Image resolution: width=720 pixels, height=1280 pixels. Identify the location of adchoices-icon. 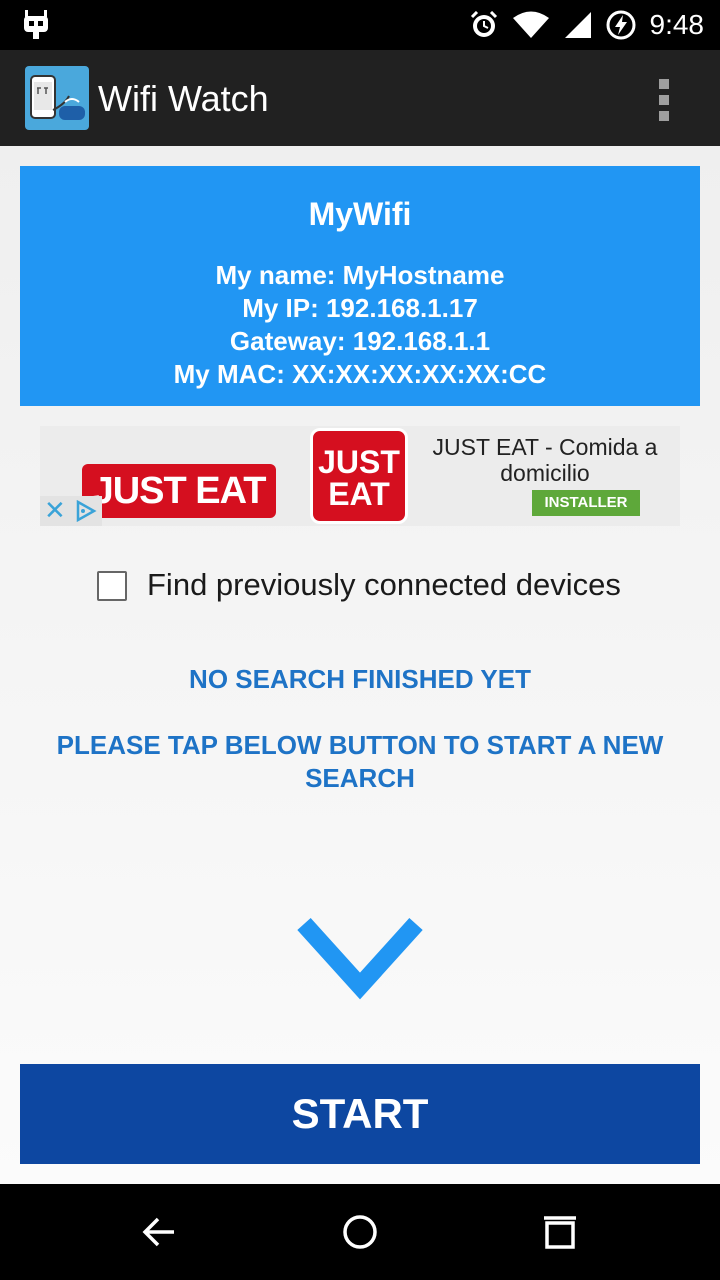
(86, 511).